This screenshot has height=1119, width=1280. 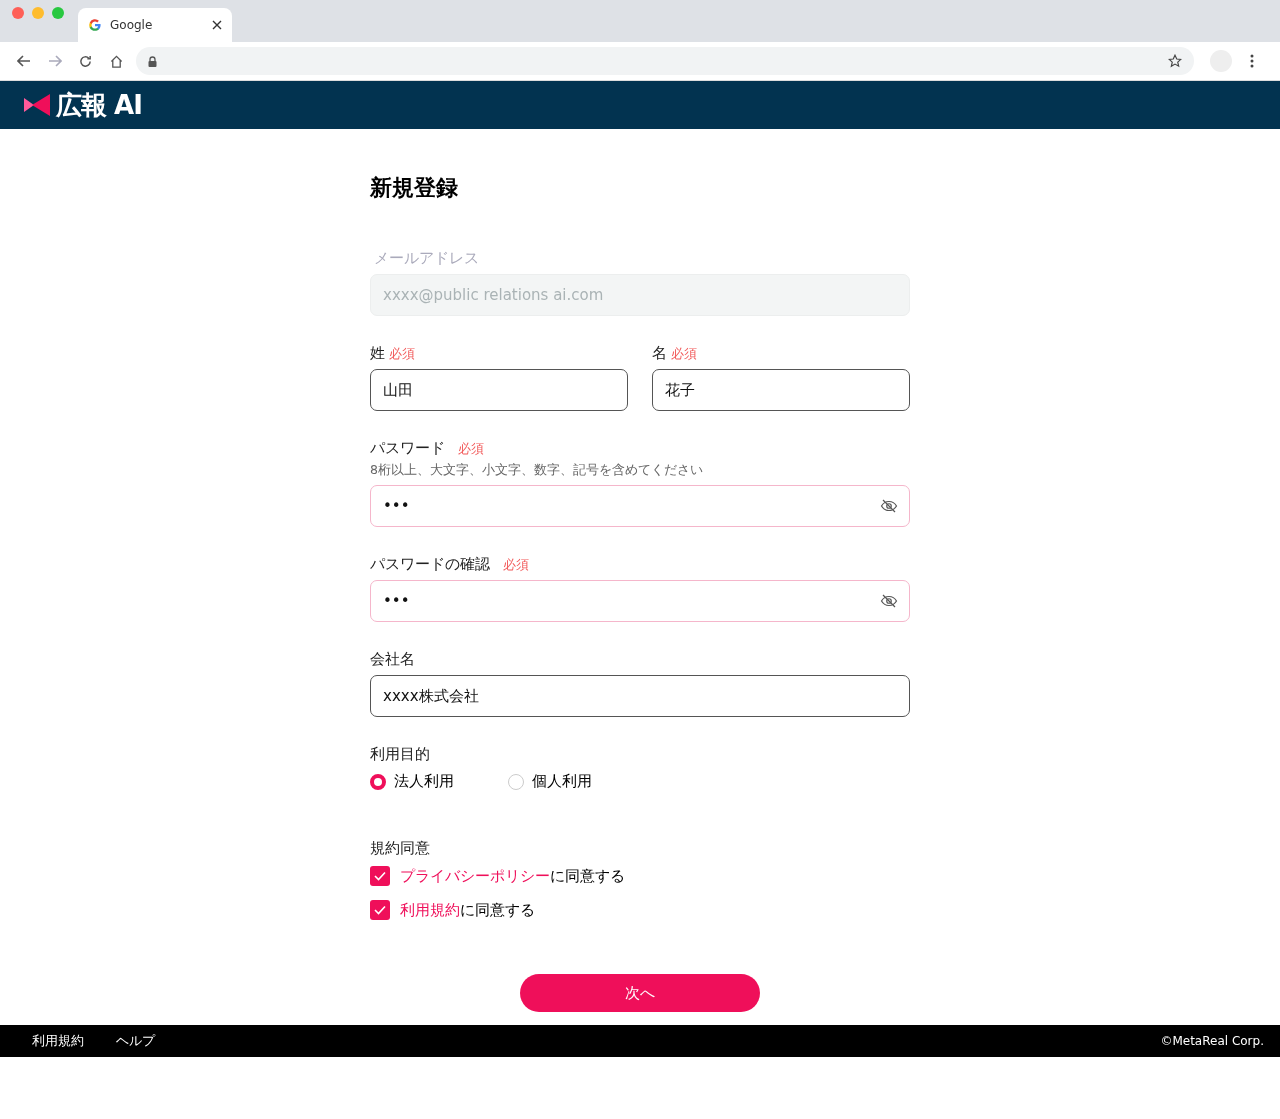 What do you see at coordinates (155, 25) in the screenshot?
I see `browser-tab: Google` at bounding box center [155, 25].